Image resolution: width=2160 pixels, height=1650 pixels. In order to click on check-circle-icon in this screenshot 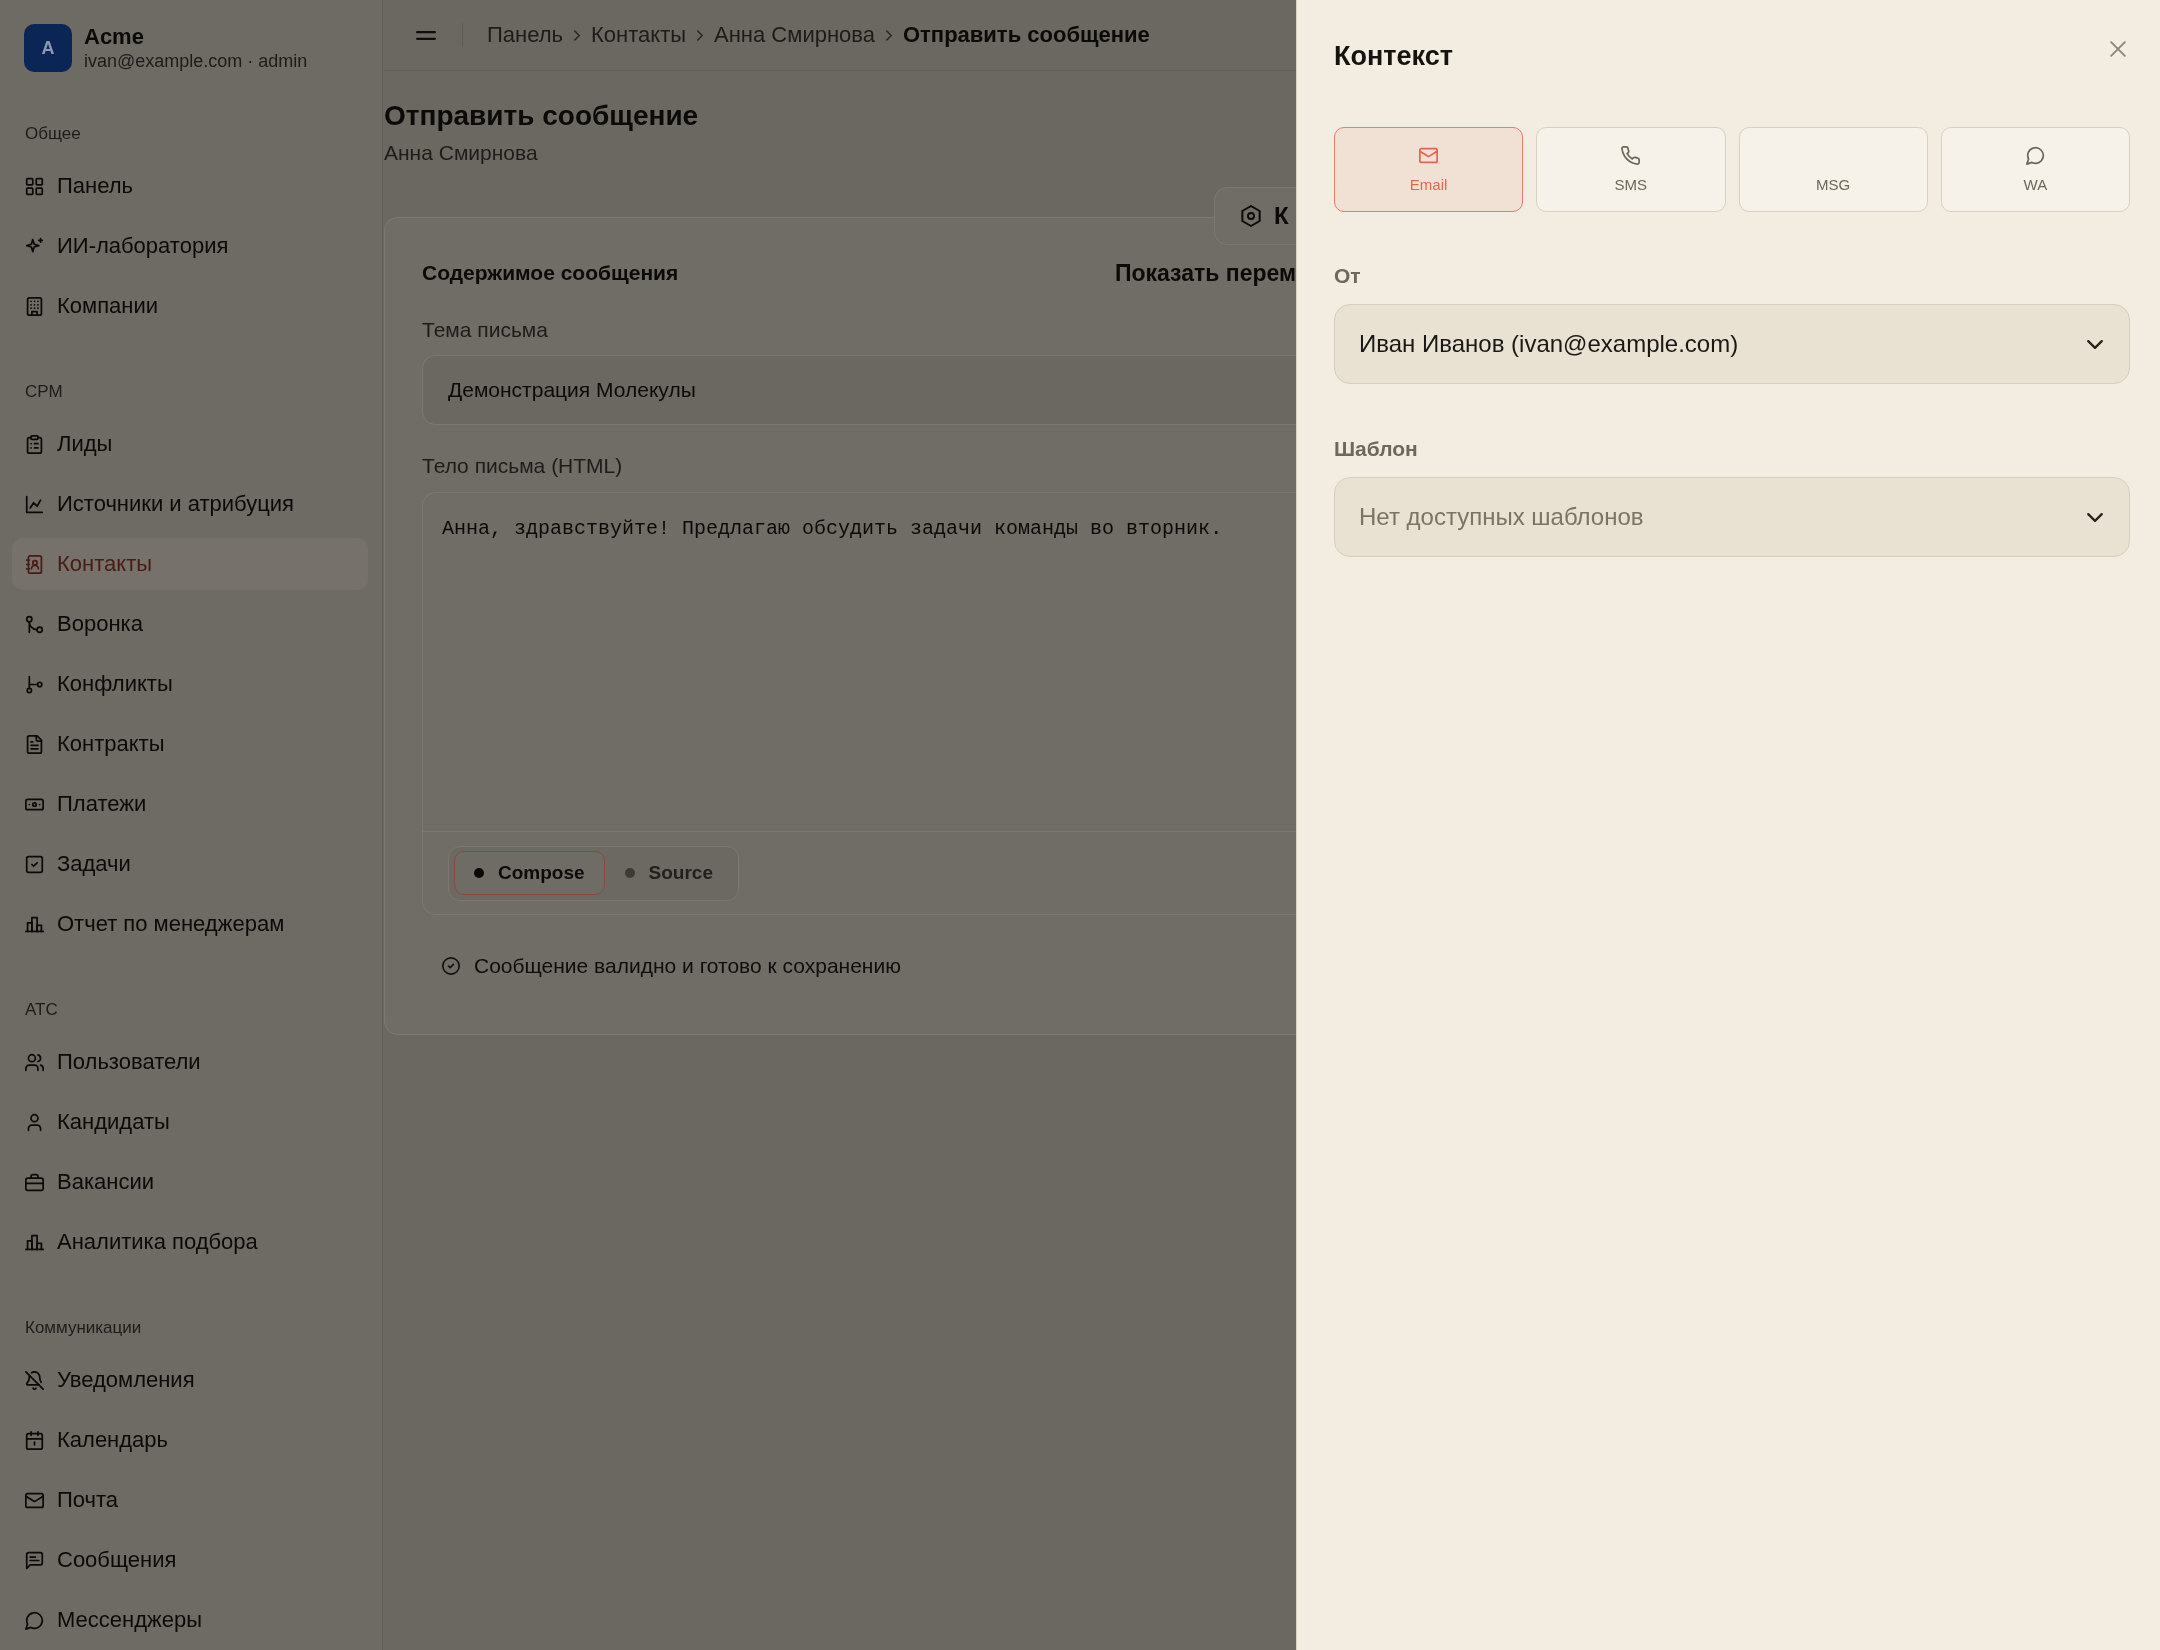, I will do `click(451, 966)`.